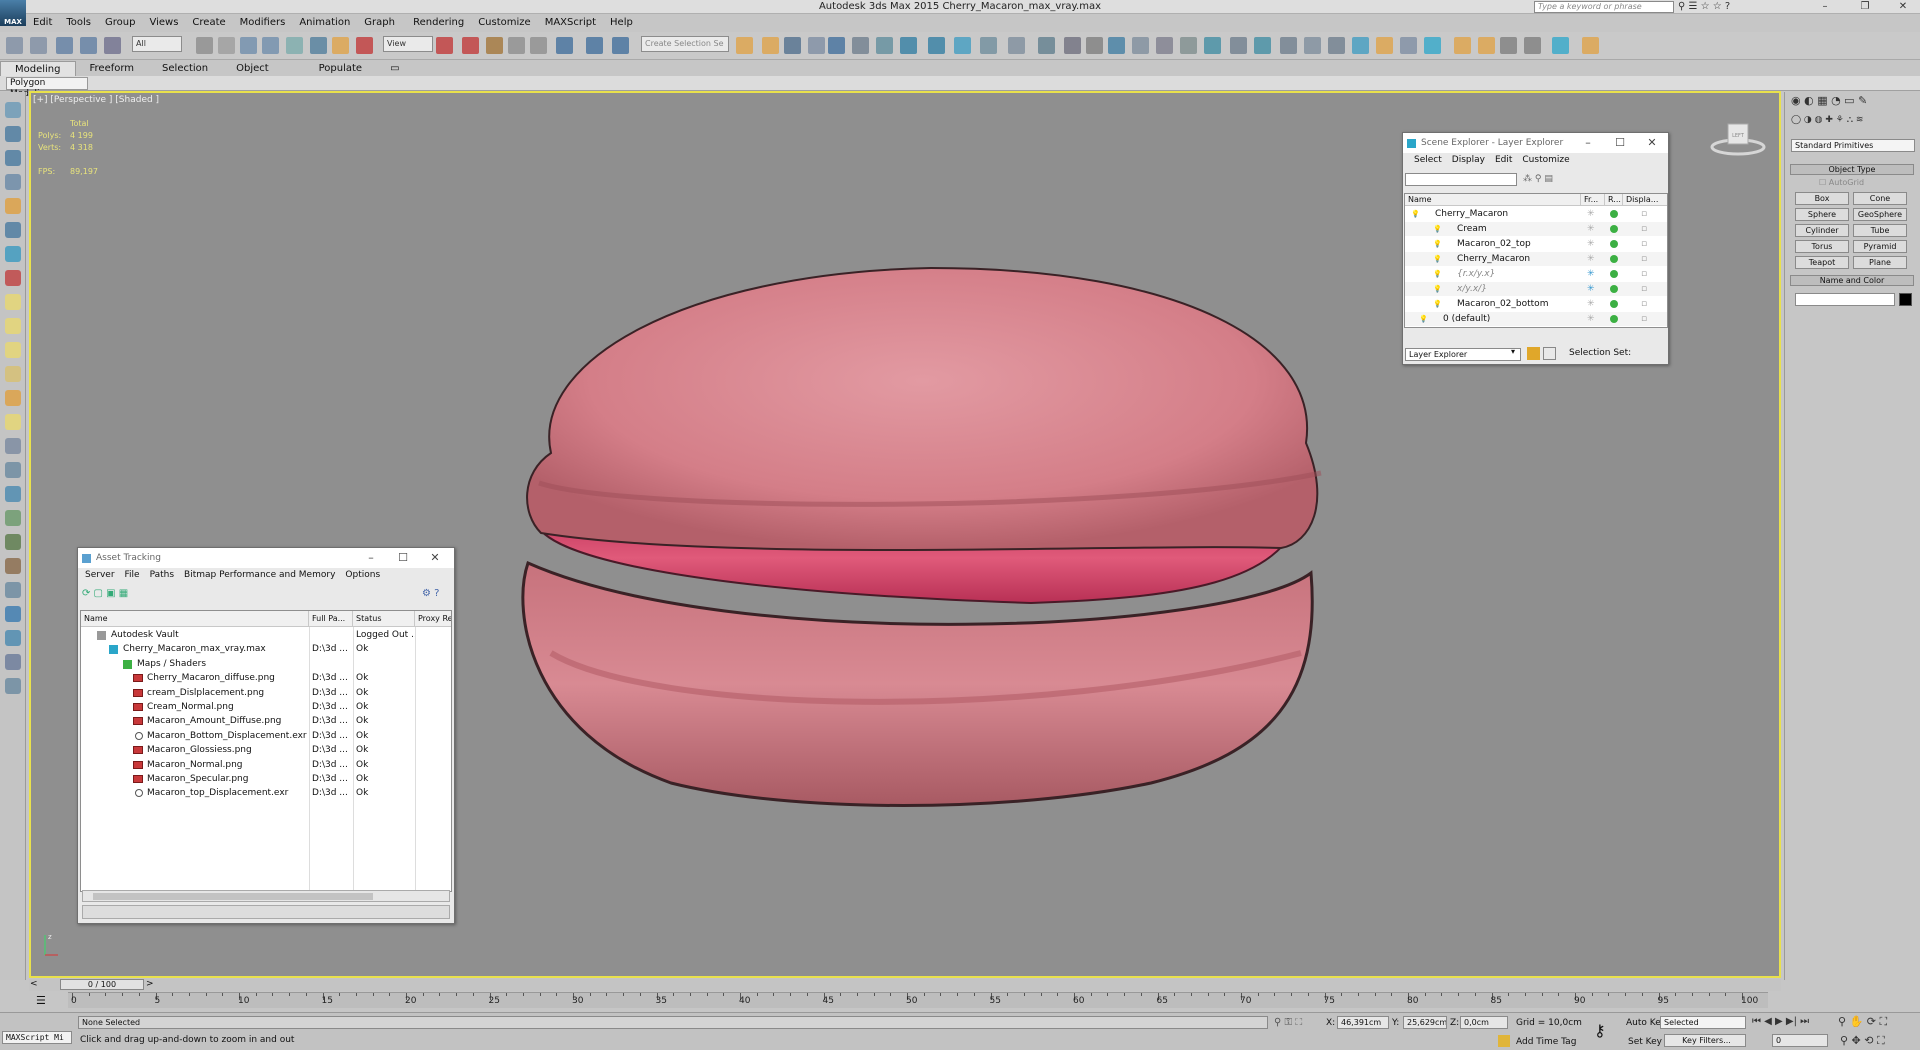 This screenshot has width=1920, height=1050. Describe the element at coordinates (1461, 179) in the screenshot. I see `scene-explorer-search-input` at that location.